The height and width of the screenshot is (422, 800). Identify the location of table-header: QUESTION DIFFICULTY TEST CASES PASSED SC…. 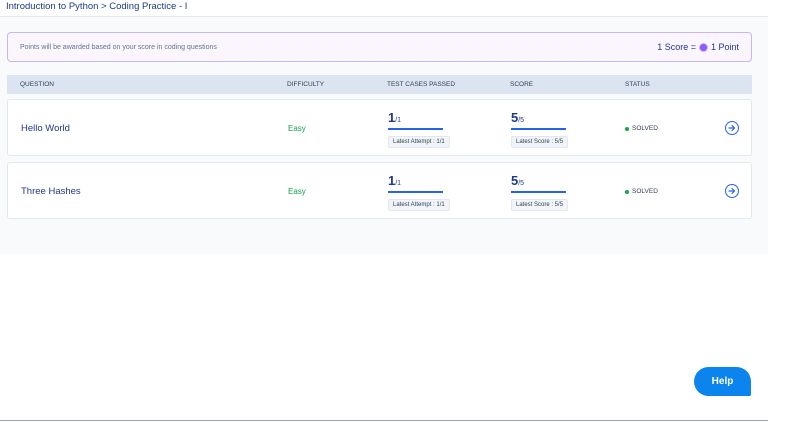
(379, 84).